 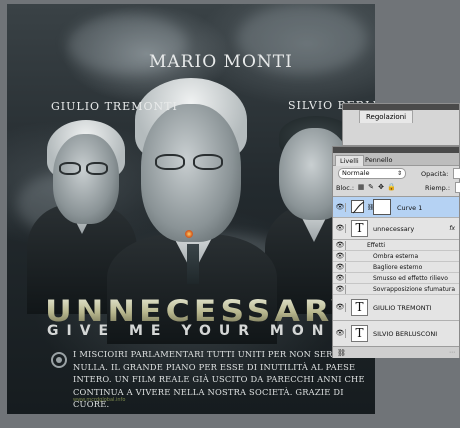 I want to click on layer-name: unnecessary, so click(x=394, y=229).